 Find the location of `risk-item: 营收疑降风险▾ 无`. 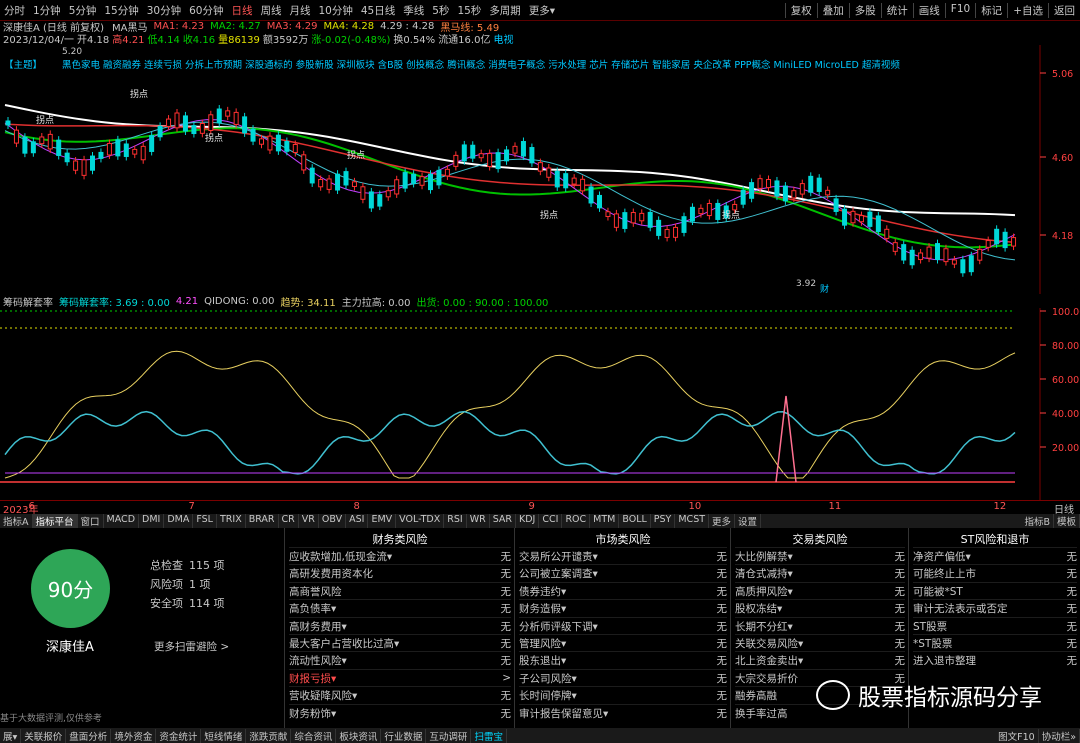

risk-item: 营收疑降风险▾ 无 is located at coordinates (400, 695).